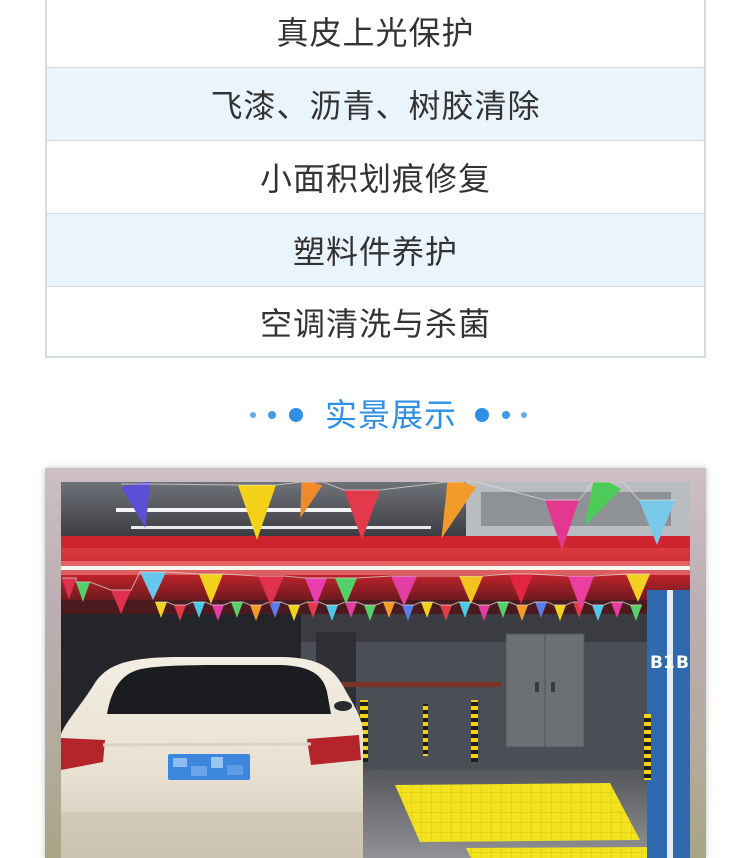 This screenshot has width=750, height=858. Describe the element at coordinates (212, 835) in the screenshot. I see `car-bumper-shade` at that location.